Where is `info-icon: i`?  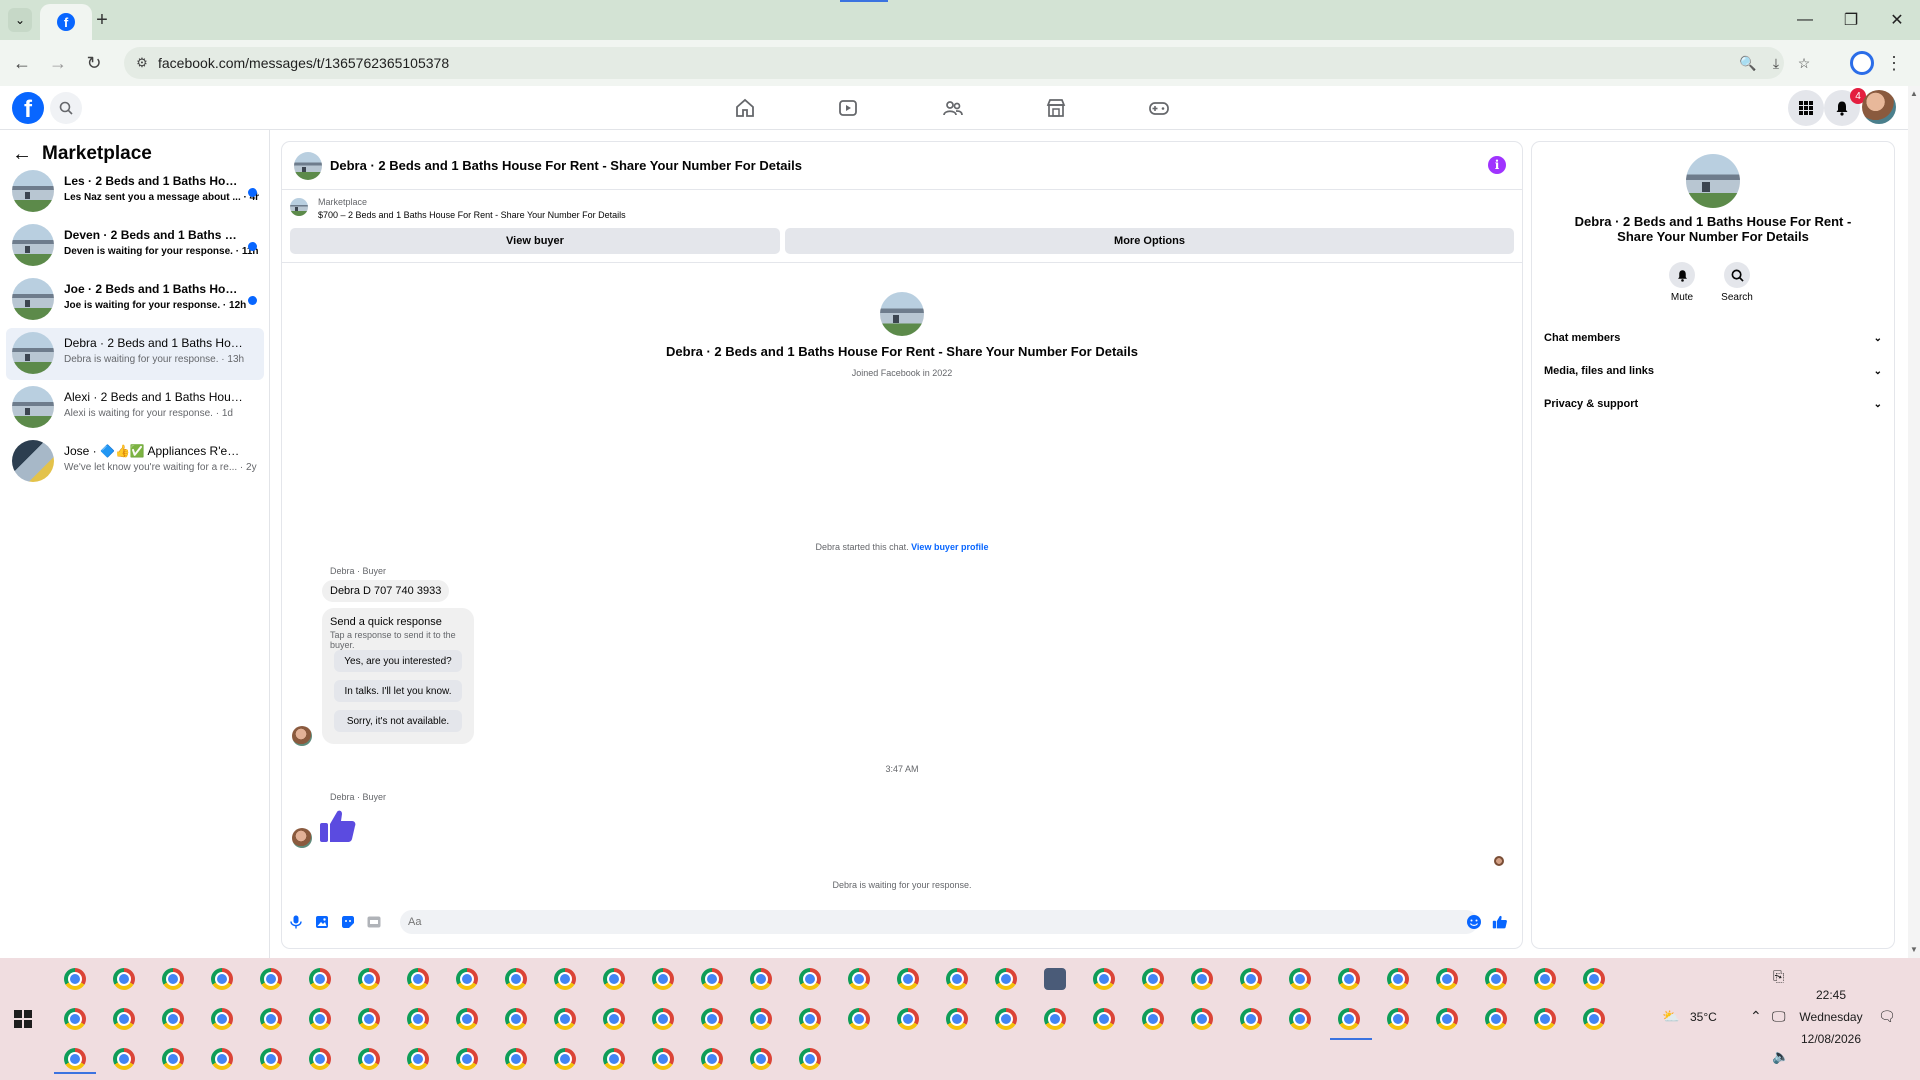 info-icon: i is located at coordinates (1497, 165).